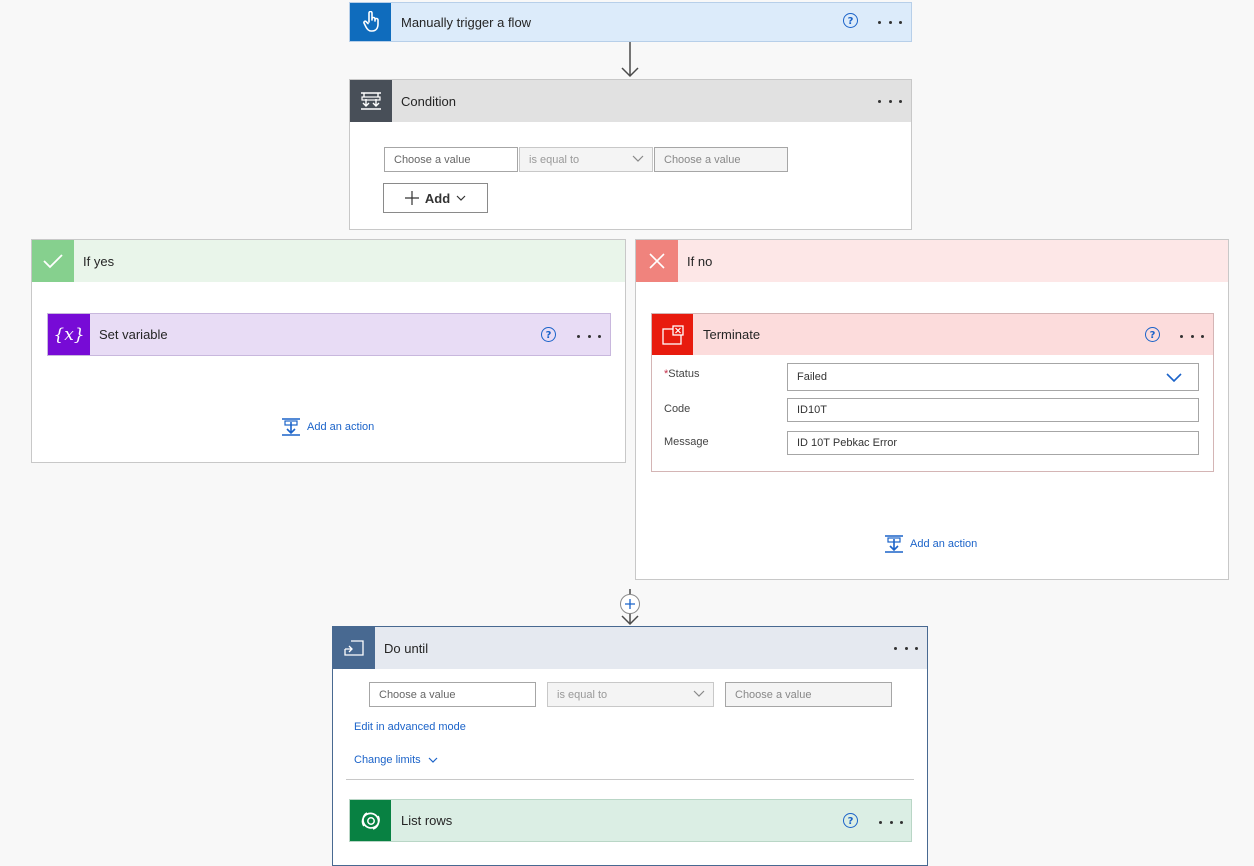  I want to click on add-condition-button: Add, so click(435, 198).